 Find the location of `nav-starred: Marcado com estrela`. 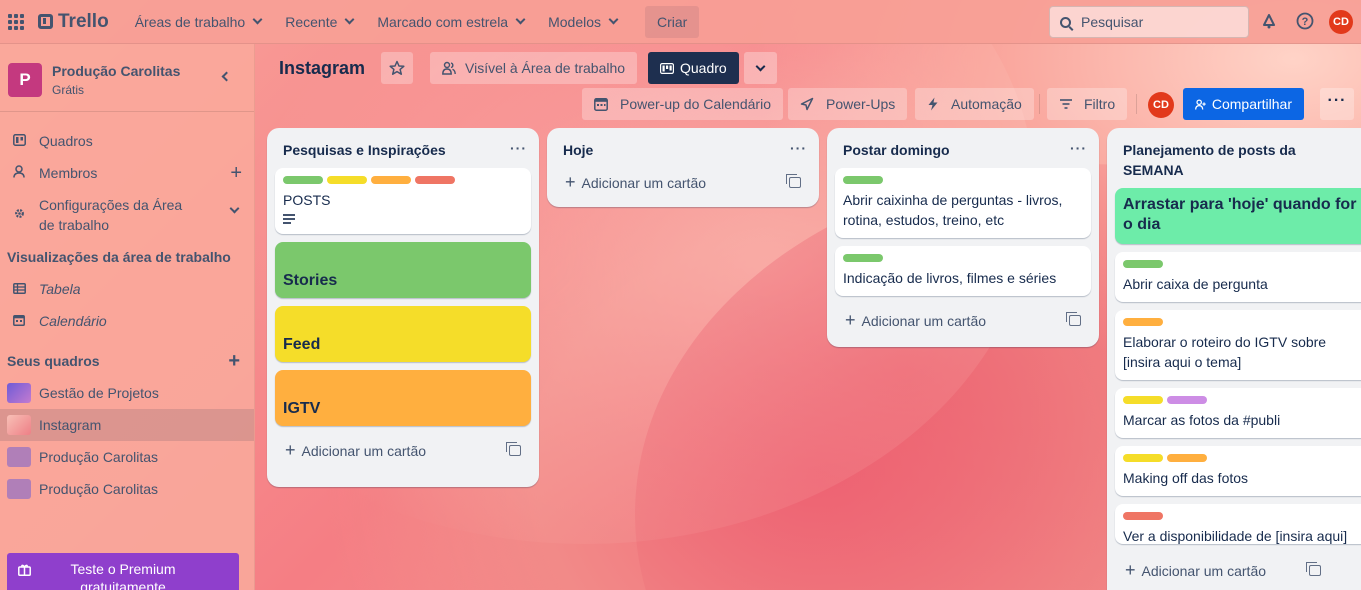

nav-starred: Marcado com estrela is located at coordinates (450, 22).